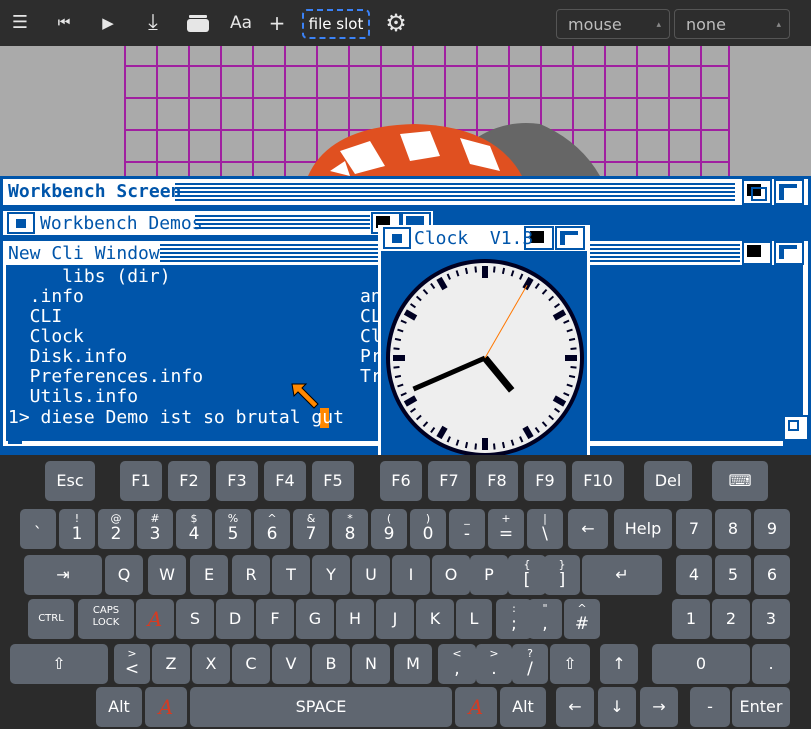  What do you see at coordinates (198, 25) in the screenshot?
I see `disk-stack-icon` at bounding box center [198, 25].